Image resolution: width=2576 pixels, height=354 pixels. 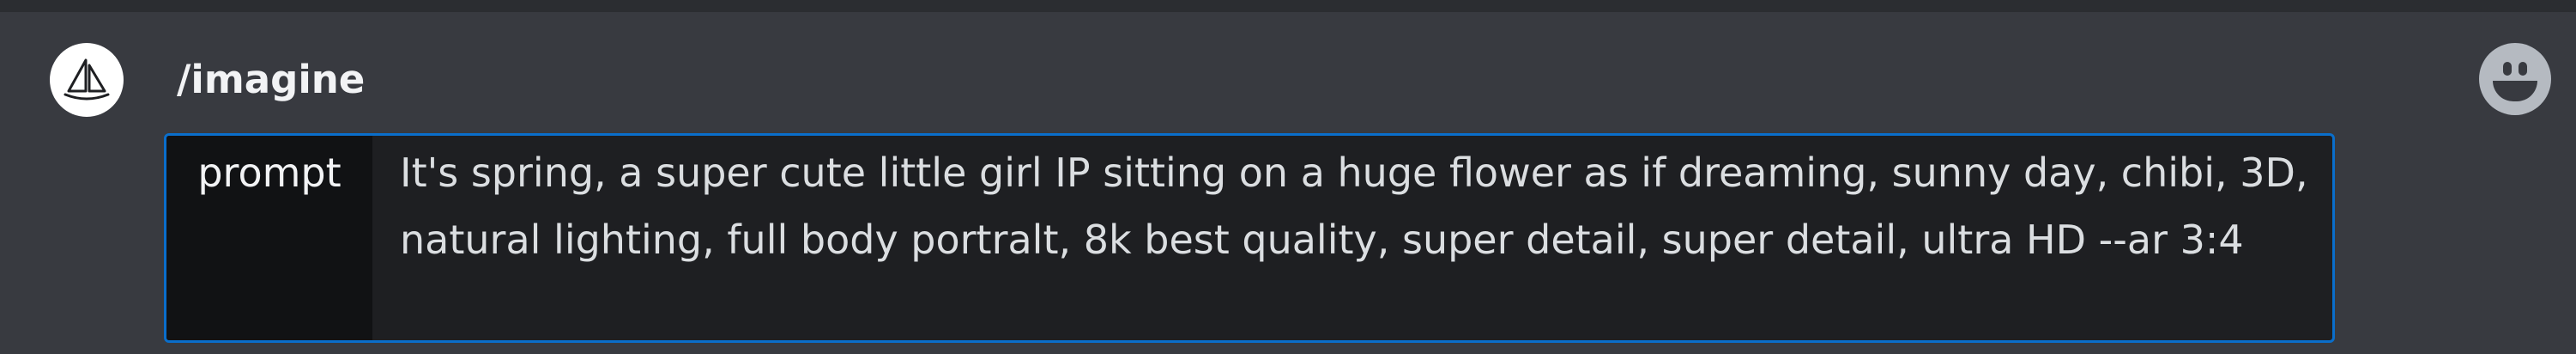 I want to click on prompt-option-label: prompt, so click(x=269, y=238).